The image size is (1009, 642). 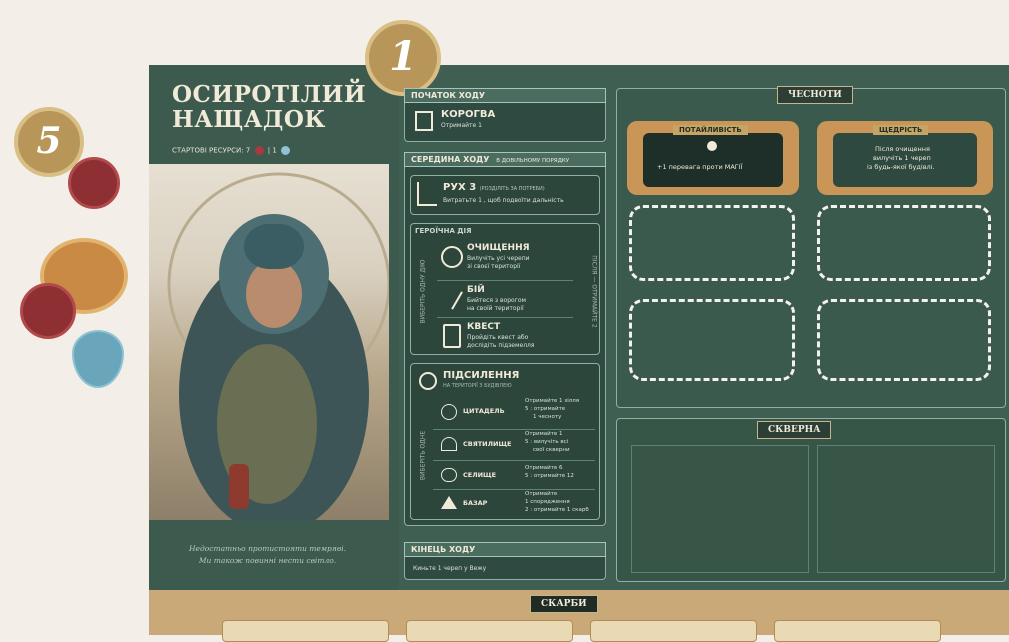 What do you see at coordinates (552, 401) in the screenshot?
I see `building-effect: Отримайте 1 зілля` at bounding box center [552, 401].